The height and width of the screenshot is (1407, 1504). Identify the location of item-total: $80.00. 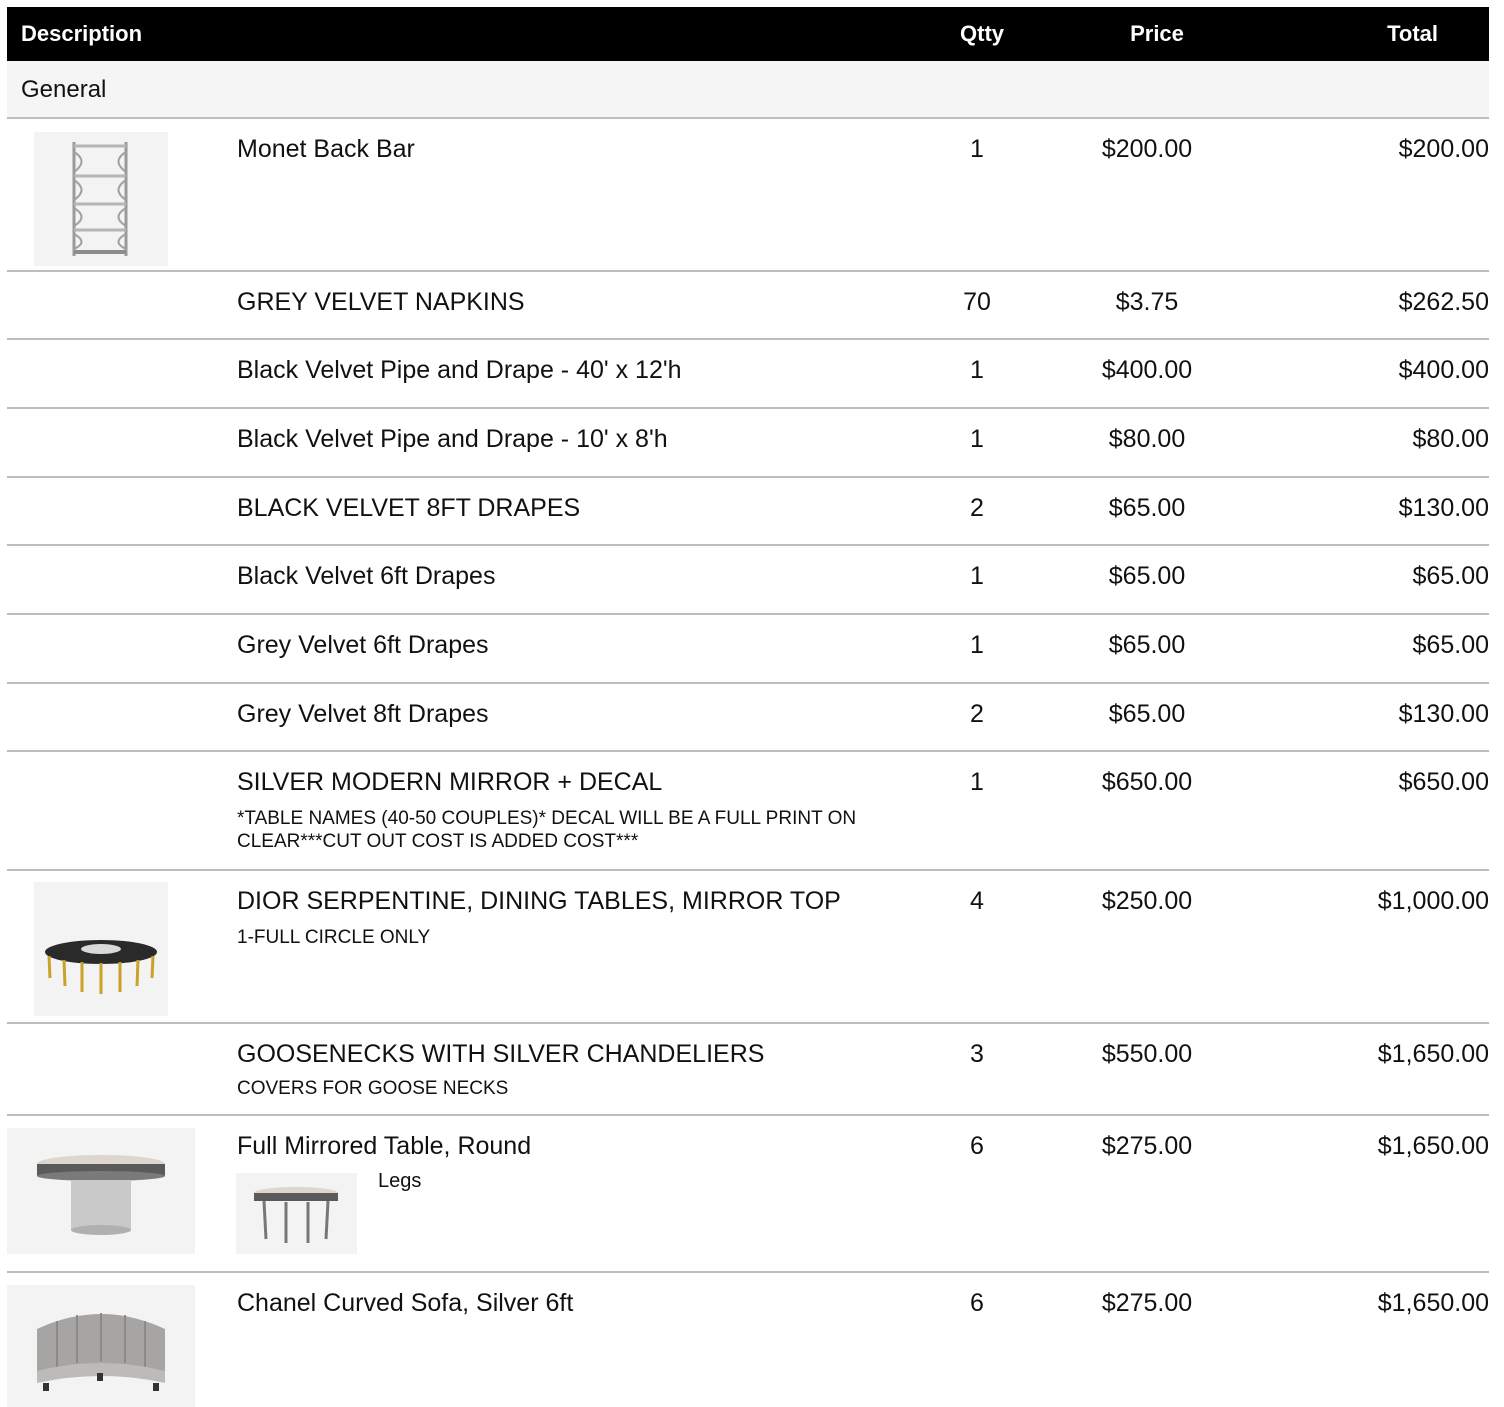
(1450, 439).